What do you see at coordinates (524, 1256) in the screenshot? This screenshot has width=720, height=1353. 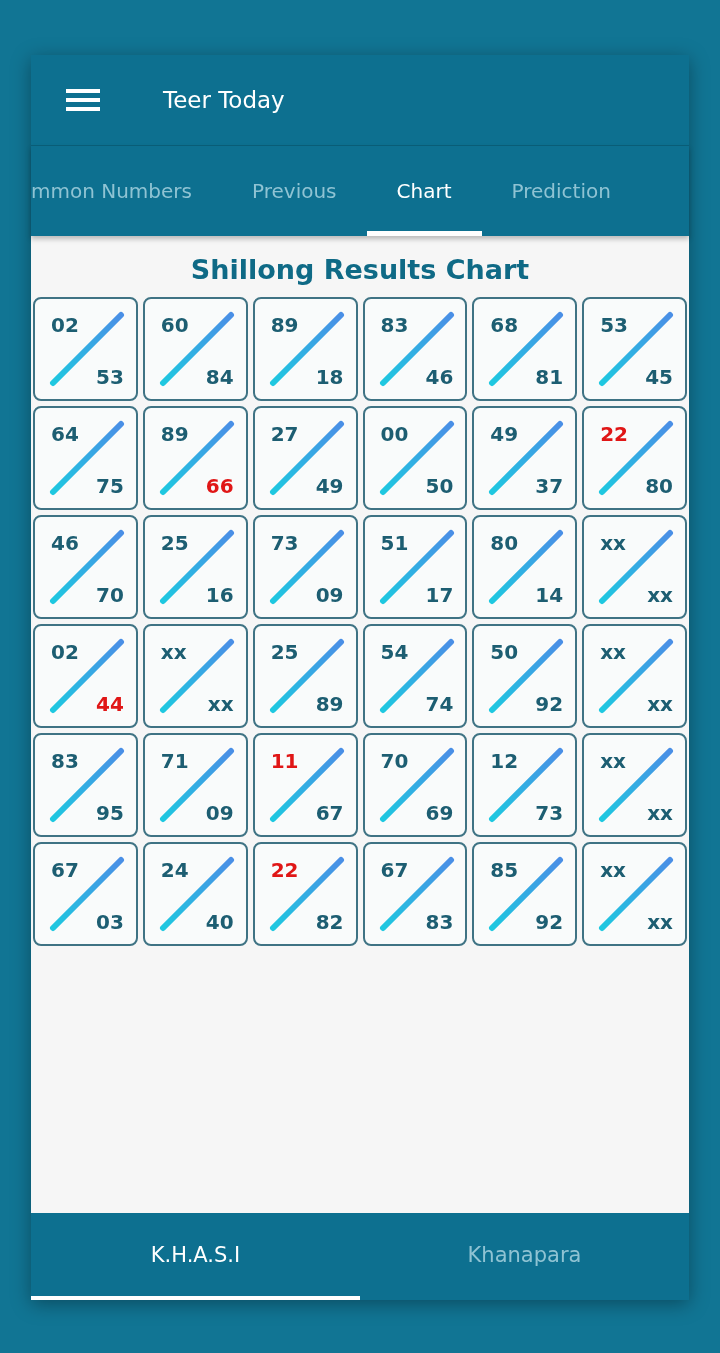 I see `bottom-tab: Khanapara` at bounding box center [524, 1256].